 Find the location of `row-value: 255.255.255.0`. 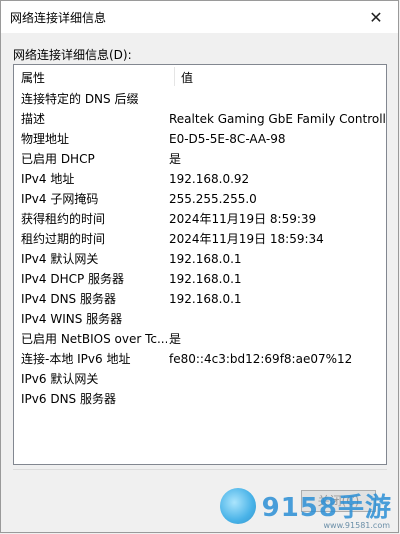

row-value: 255.255.255.0 is located at coordinates (213, 199).